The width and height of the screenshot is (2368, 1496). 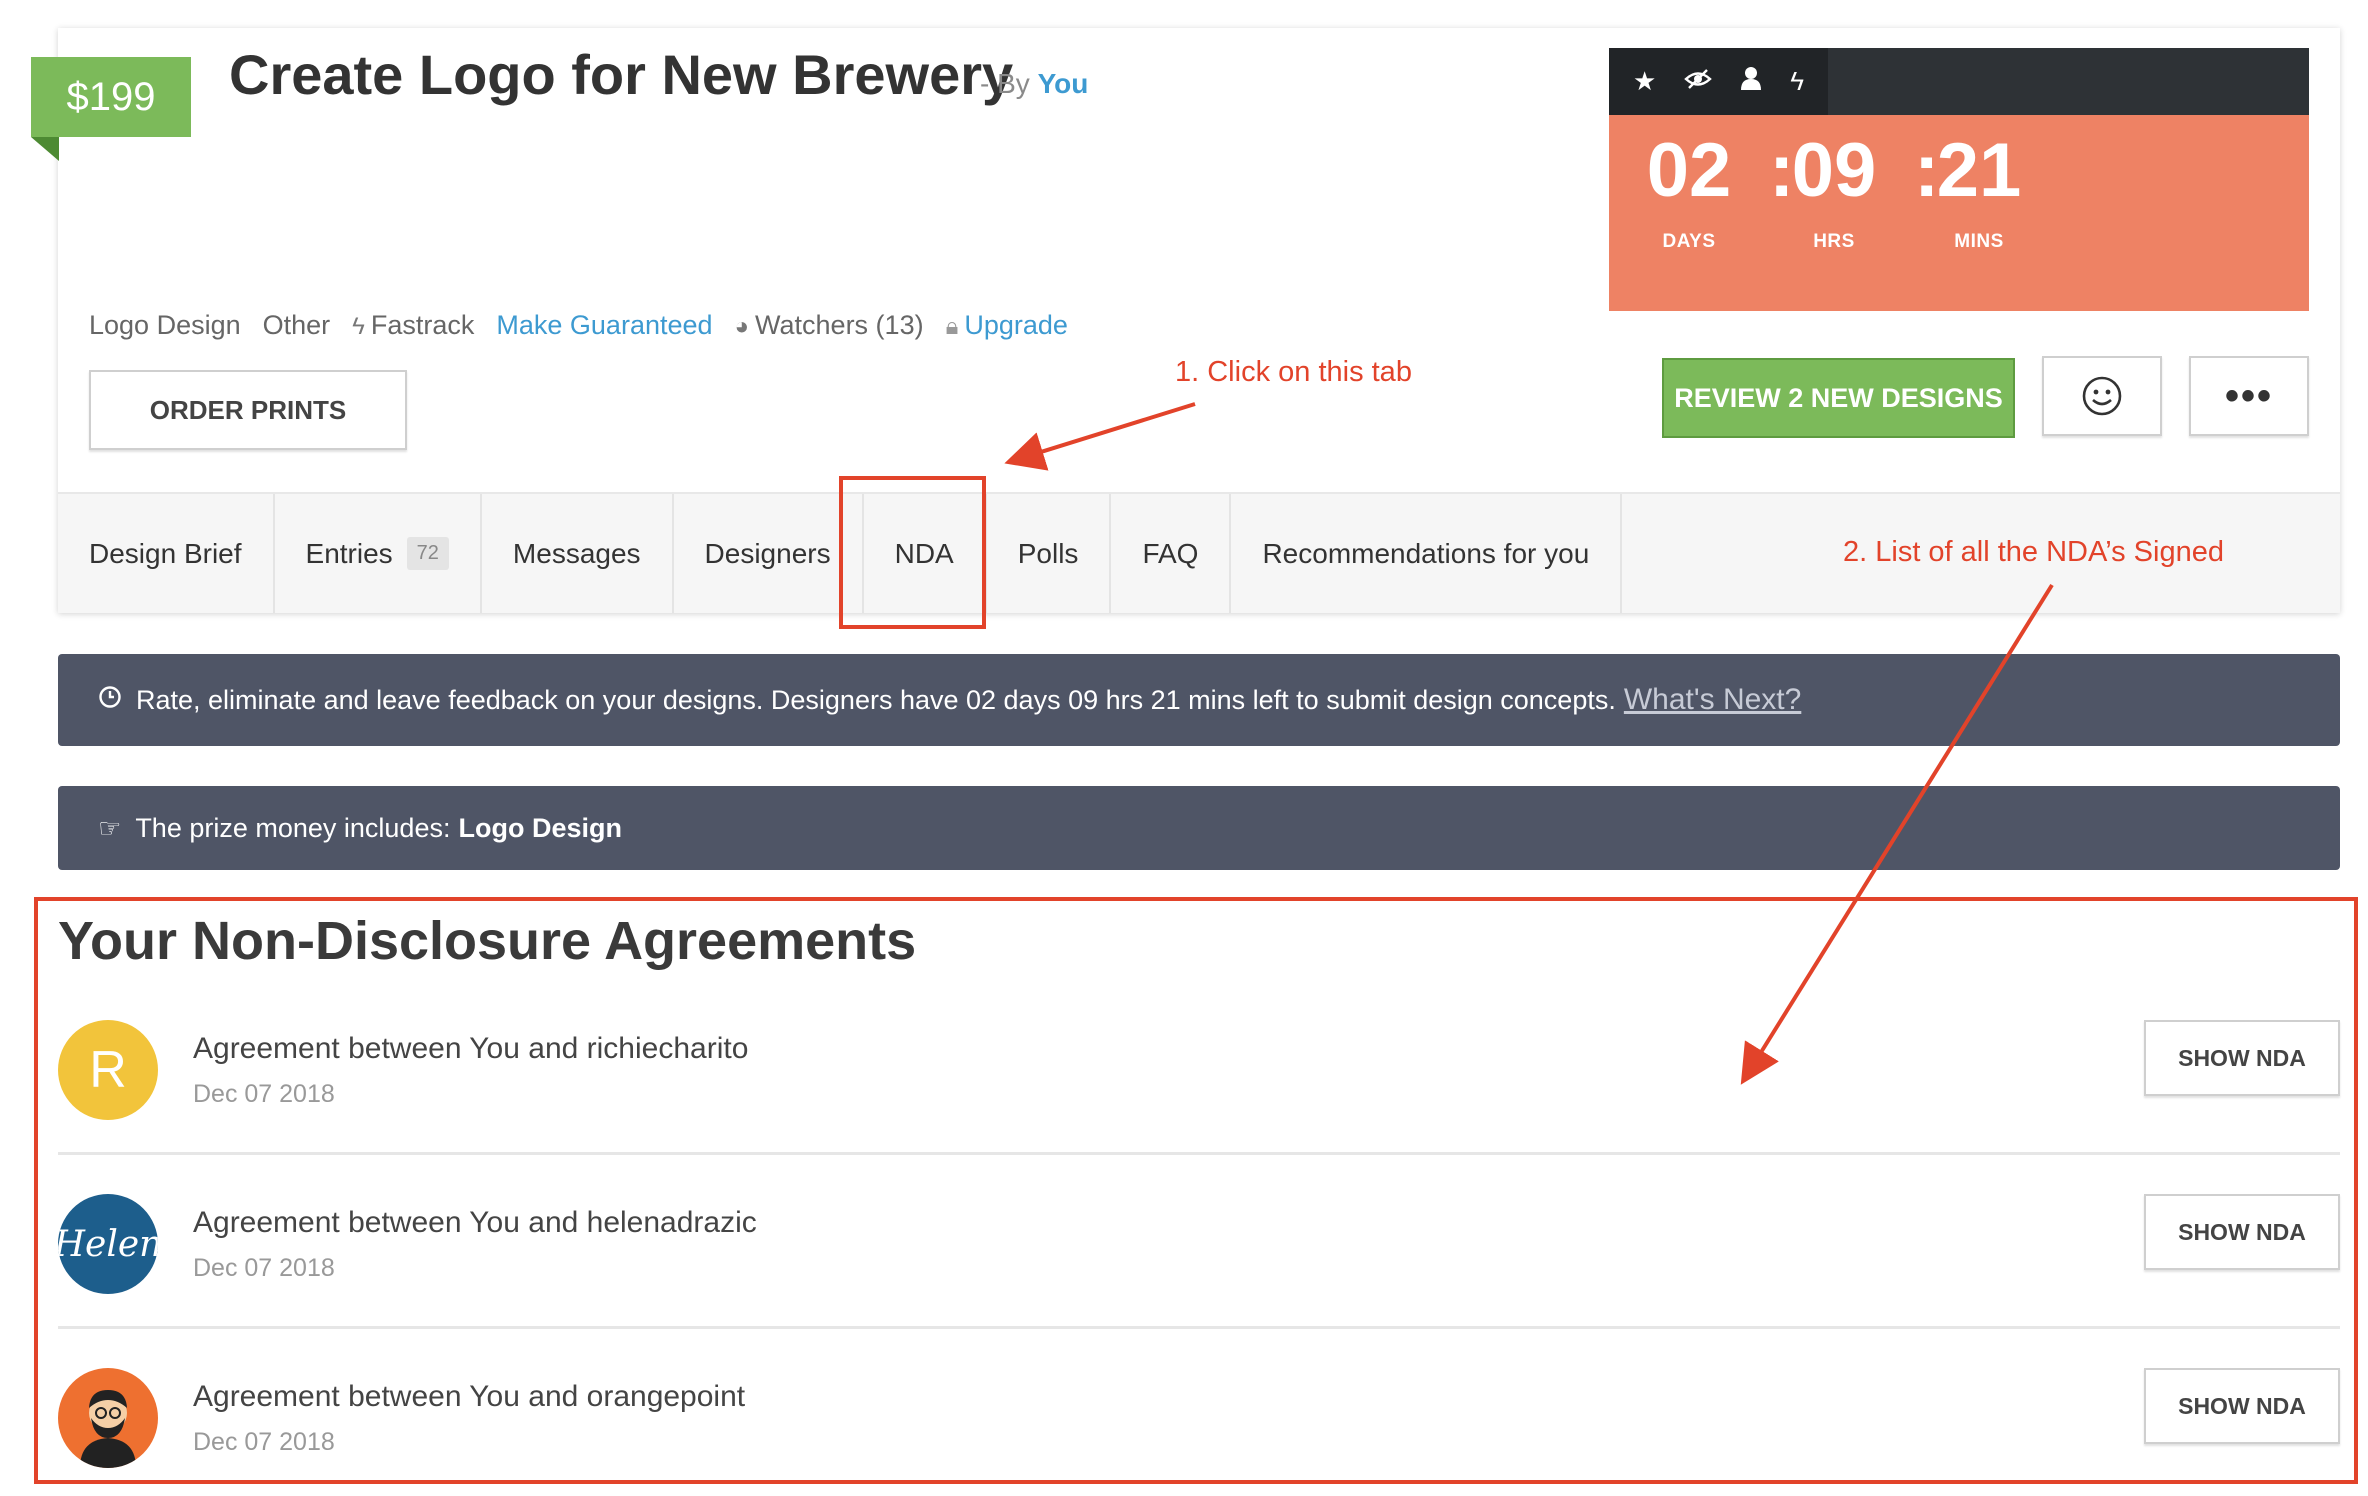 I want to click on arrow-to-nda-list, so click(x=1897, y=834).